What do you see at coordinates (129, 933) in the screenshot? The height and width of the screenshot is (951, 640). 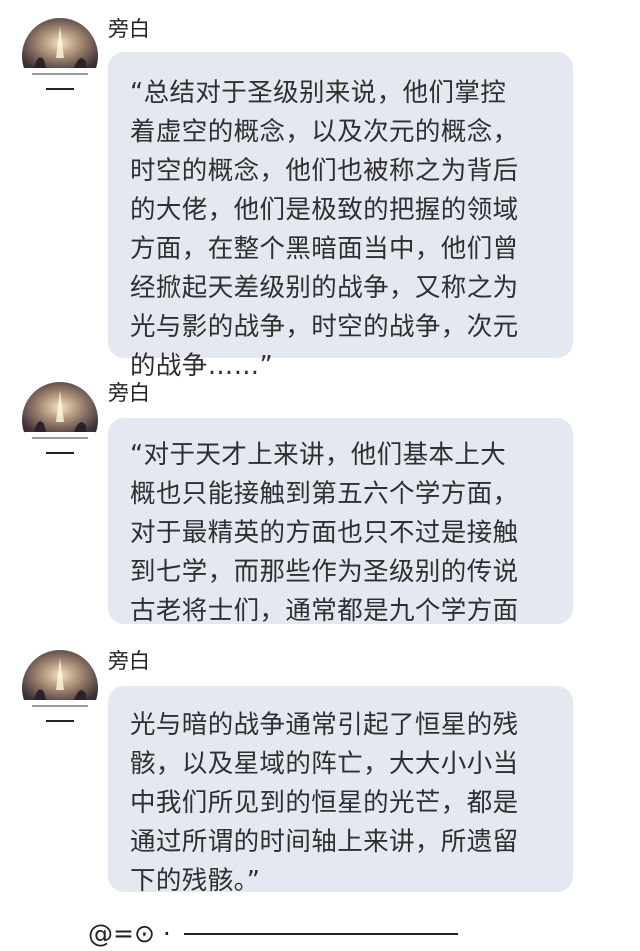 I see `footer-emoticon: @=⊙ ·` at bounding box center [129, 933].